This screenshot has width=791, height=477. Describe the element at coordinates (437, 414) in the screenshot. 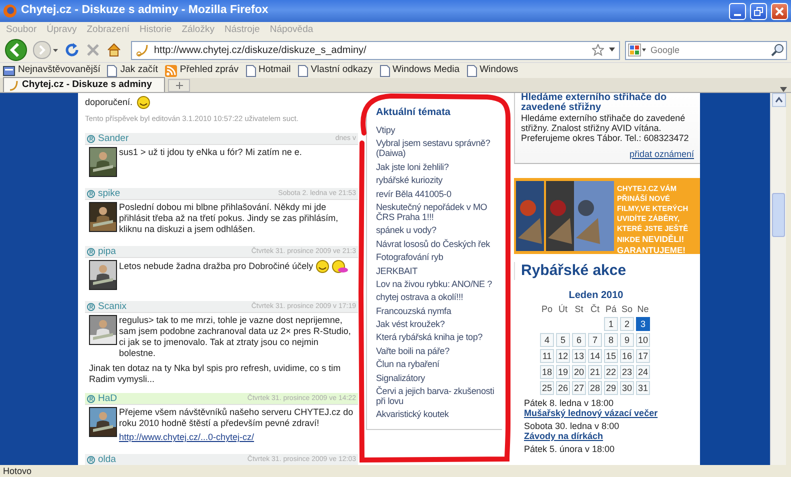

I see `topic-link: Akvaristický koutek` at that location.